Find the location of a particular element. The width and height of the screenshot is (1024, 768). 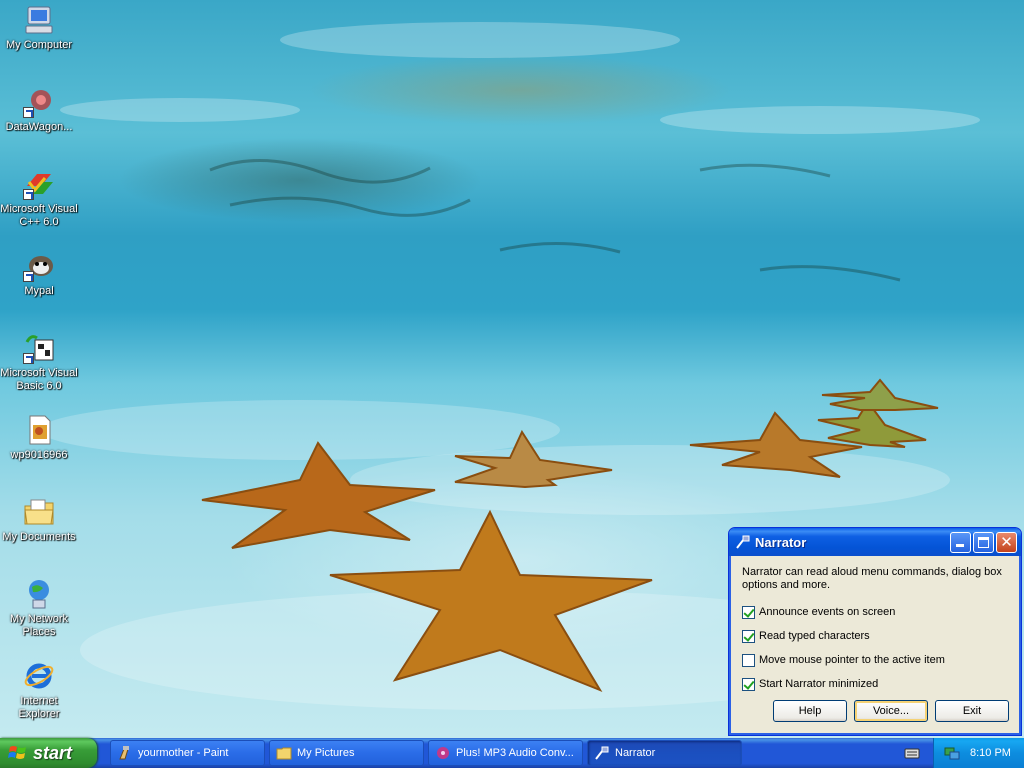

visual-cpp-icon is located at coordinates (39, 184).